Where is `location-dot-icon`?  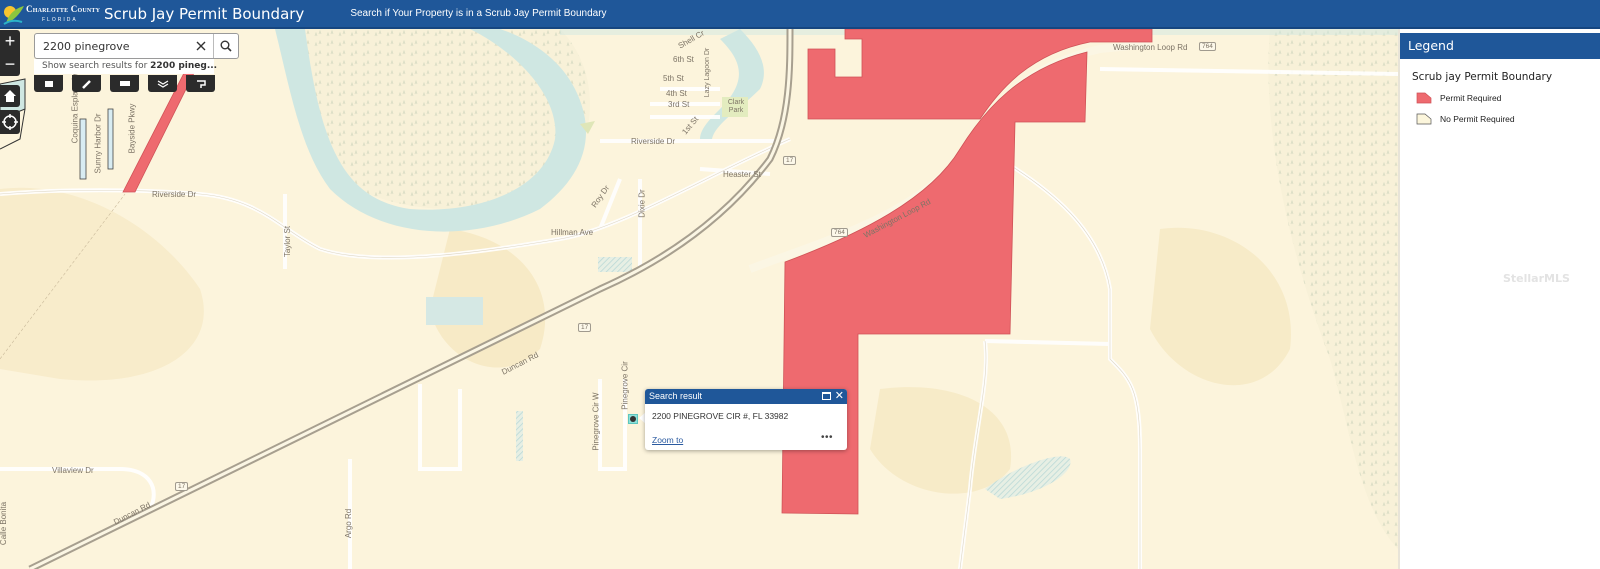
location-dot-icon is located at coordinates (633, 419).